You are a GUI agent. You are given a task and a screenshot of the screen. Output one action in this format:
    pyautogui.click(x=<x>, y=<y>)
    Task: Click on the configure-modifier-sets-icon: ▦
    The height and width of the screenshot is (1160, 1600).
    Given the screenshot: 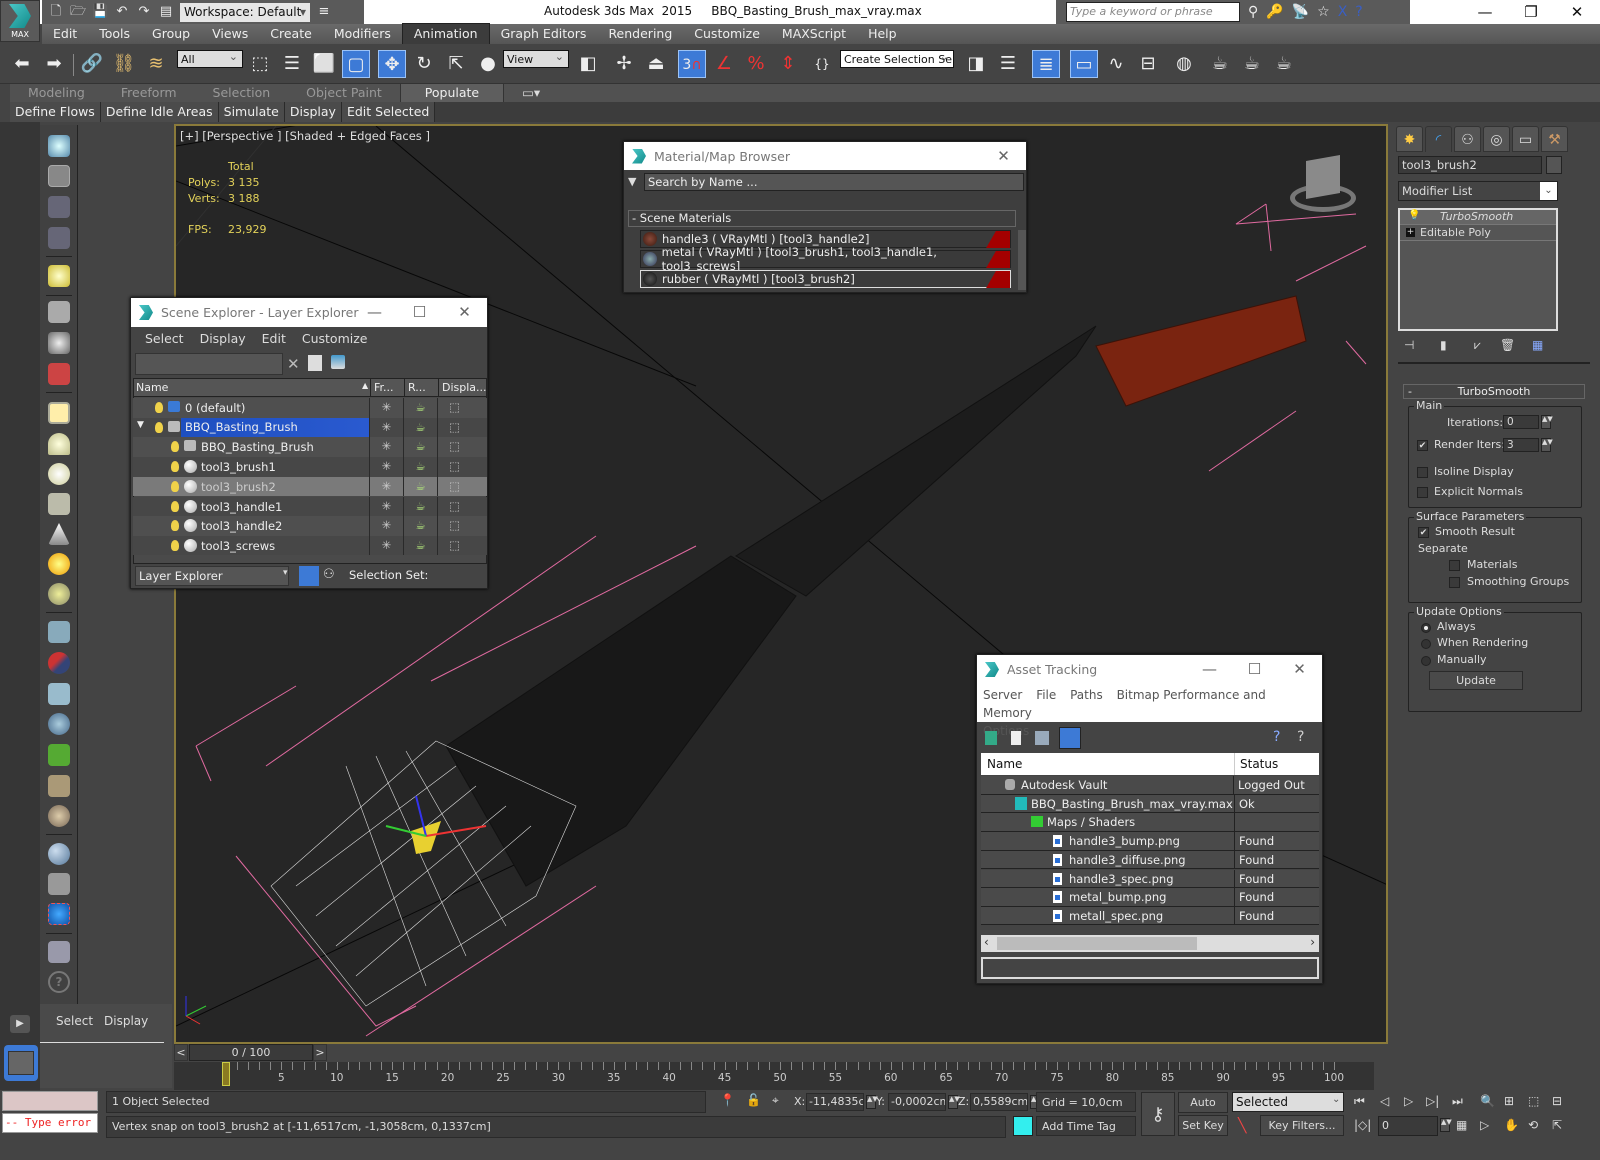 What is the action you would take?
    pyautogui.click(x=1537, y=345)
    